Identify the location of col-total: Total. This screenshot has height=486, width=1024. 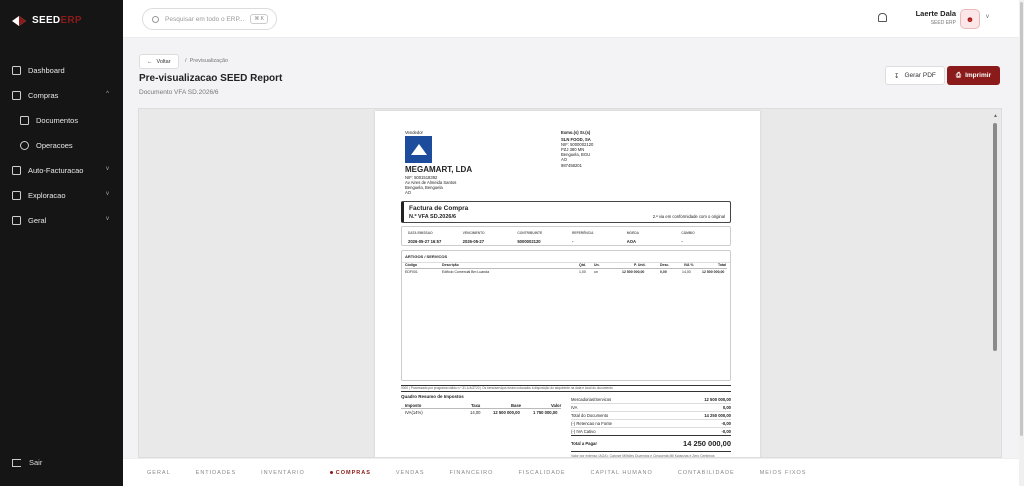
(722, 265).